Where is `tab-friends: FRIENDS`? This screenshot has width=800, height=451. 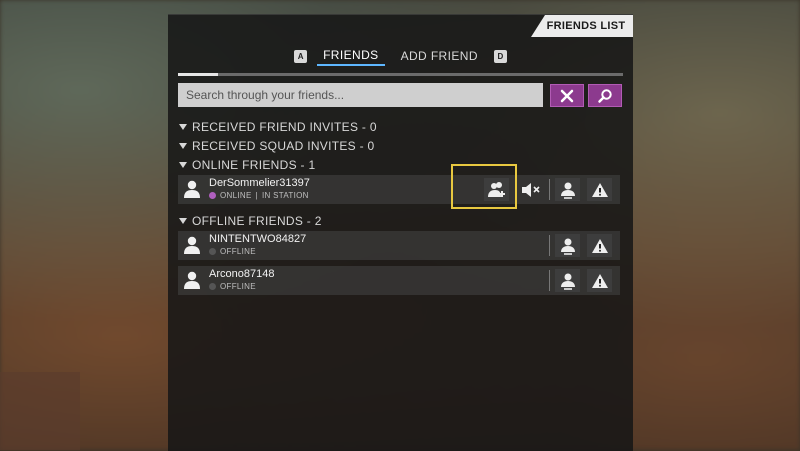
tab-friends: FRIENDS is located at coordinates (351, 56).